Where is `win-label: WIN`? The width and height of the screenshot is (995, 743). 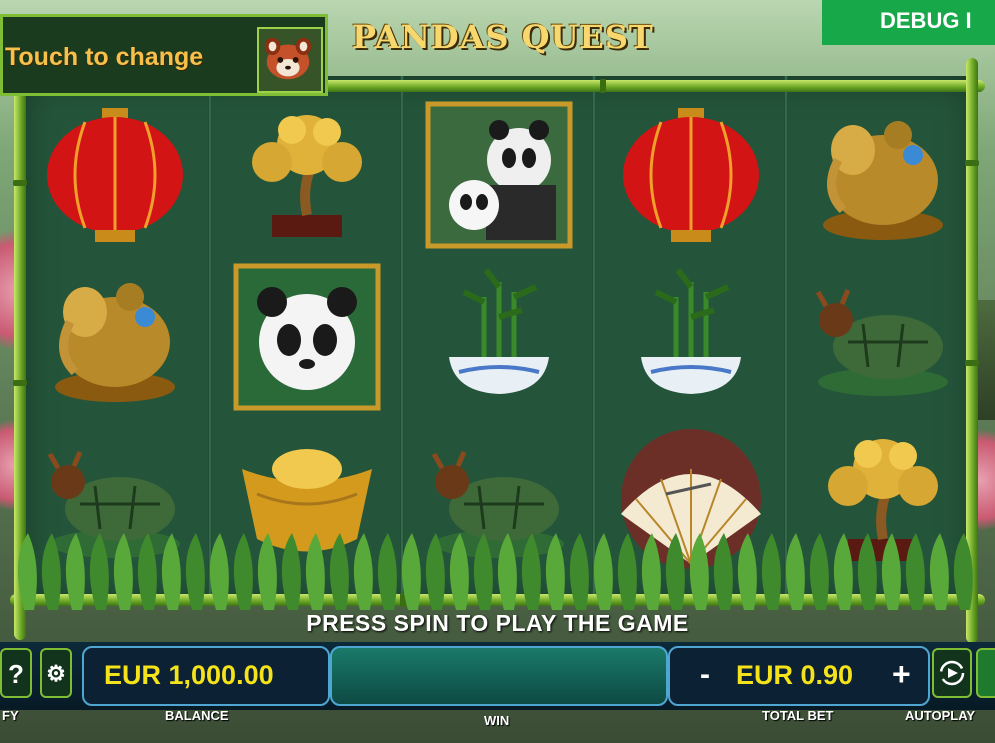
win-label: WIN is located at coordinates (497, 720).